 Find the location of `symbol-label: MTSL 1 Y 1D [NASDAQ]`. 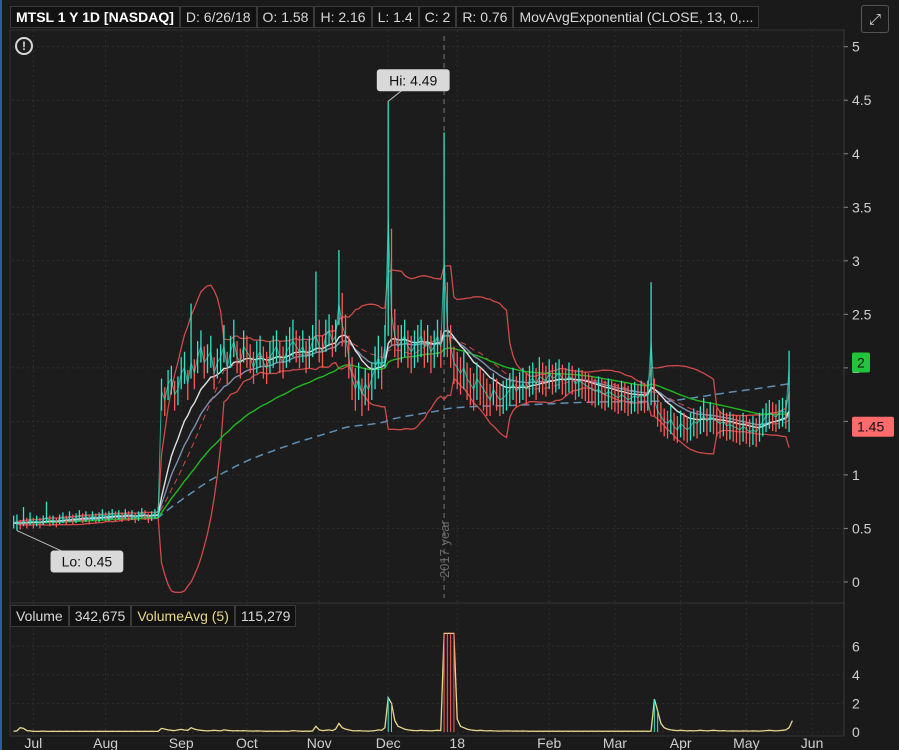

symbol-label: MTSL 1 Y 1D [NASDAQ] is located at coordinates (95, 17).